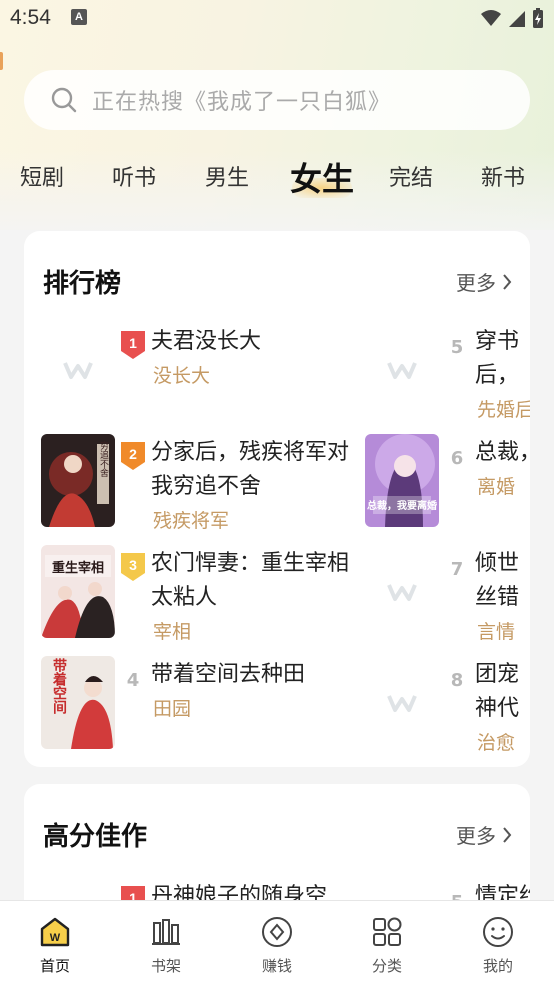  What do you see at coordinates (491, 18) in the screenshot?
I see `wifi-icon` at bounding box center [491, 18].